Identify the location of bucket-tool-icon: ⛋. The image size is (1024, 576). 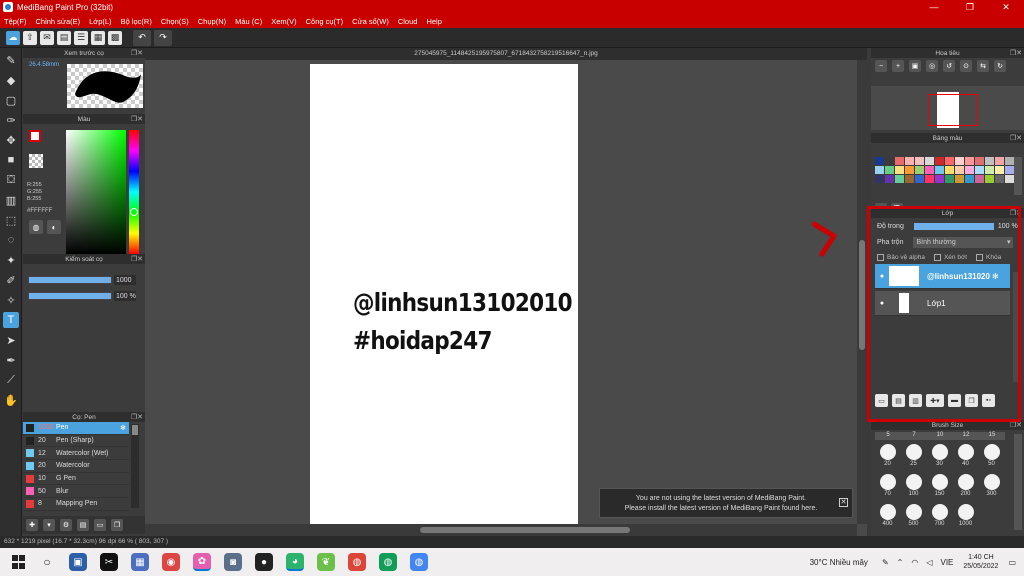
(11, 180).